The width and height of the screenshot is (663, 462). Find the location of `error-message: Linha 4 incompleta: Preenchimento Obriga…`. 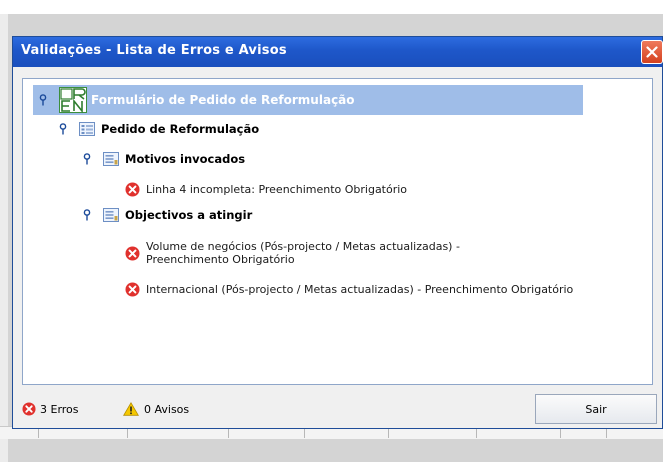

error-message: Linha 4 incompleta: Preenchimento Obriga… is located at coordinates (277, 189).